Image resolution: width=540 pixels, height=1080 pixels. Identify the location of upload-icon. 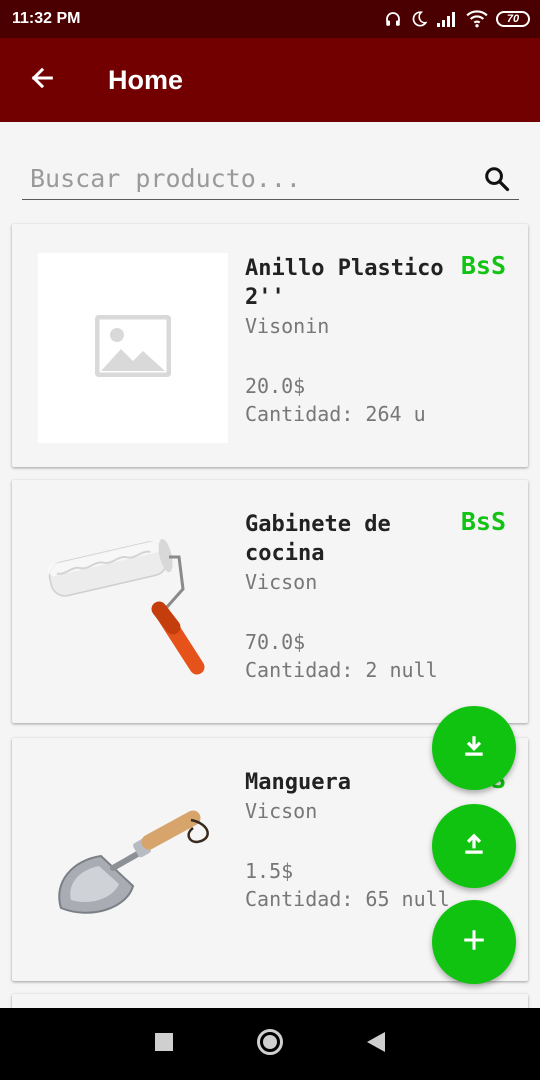
(474, 846).